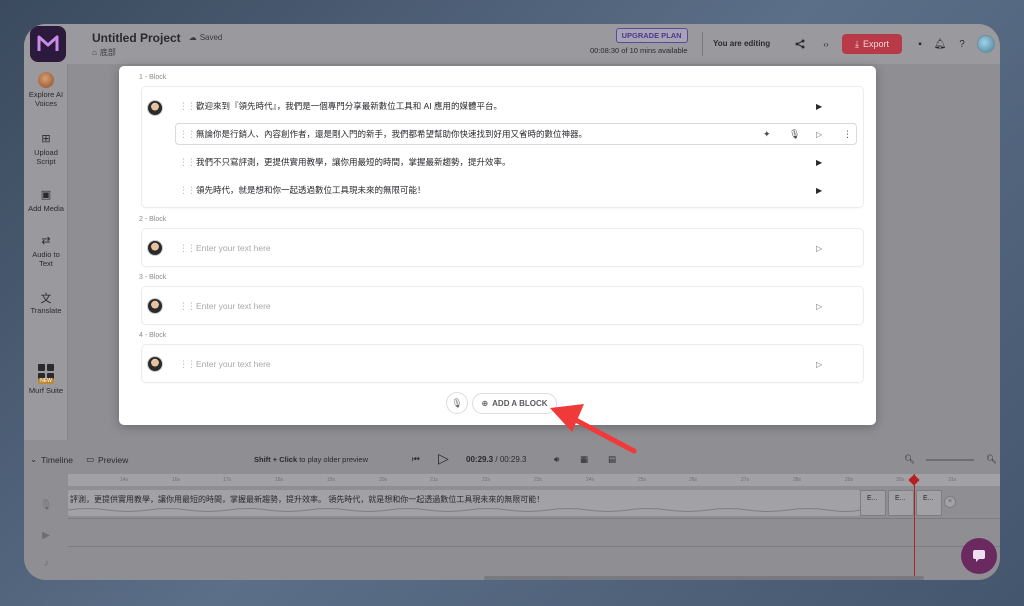  Describe the element at coordinates (900, 480) in the screenshot. I see `ruler-tick: 30s` at that location.